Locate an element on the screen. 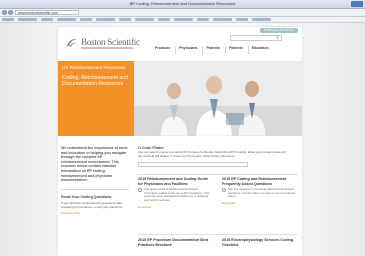 Image resolution: width=365 pixels, height=256 pixels. address-bar: www.bostonscientific.com is located at coordinates (182, 13).